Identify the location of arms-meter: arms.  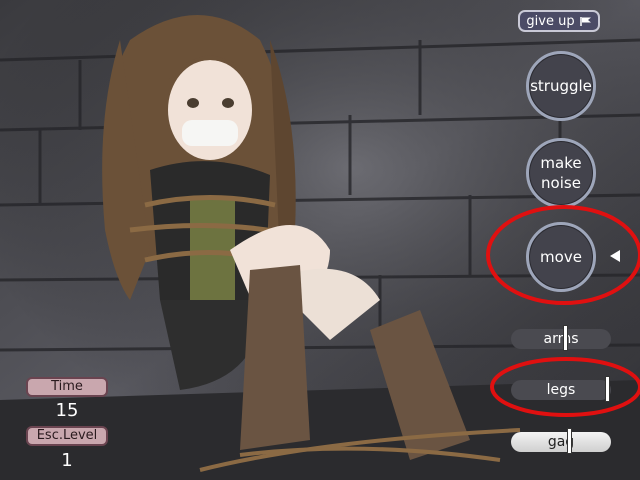
(561, 338).